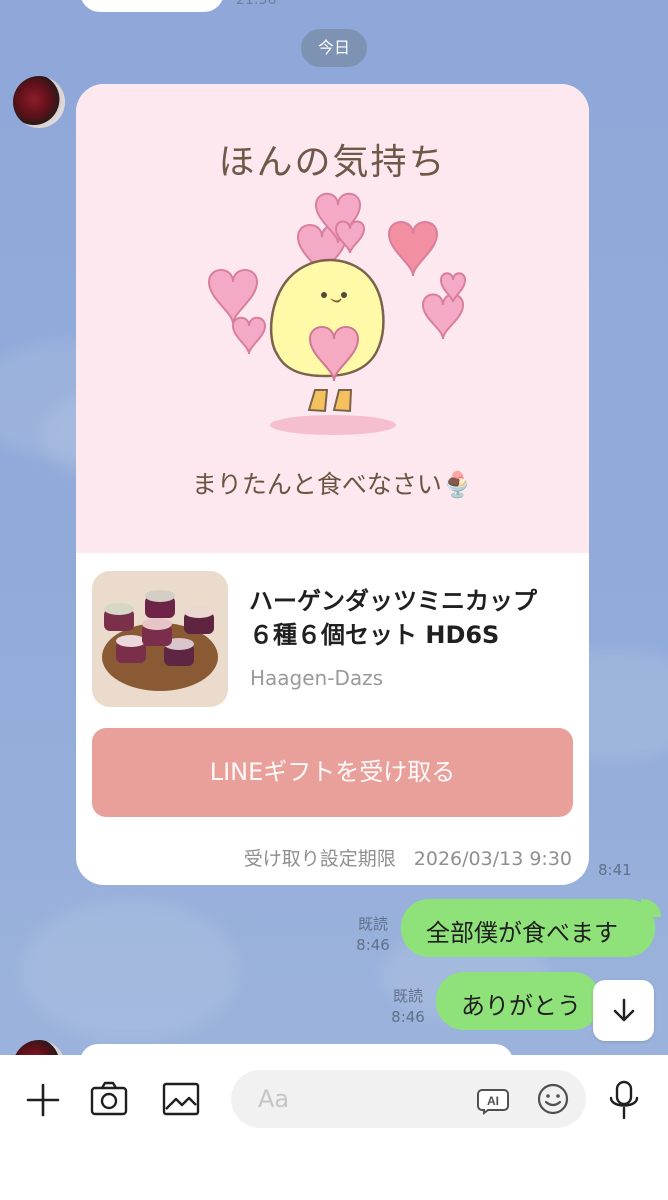  Describe the element at coordinates (522, 933) in the screenshot. I see `message-text: 全部僕が食べます` at that location.